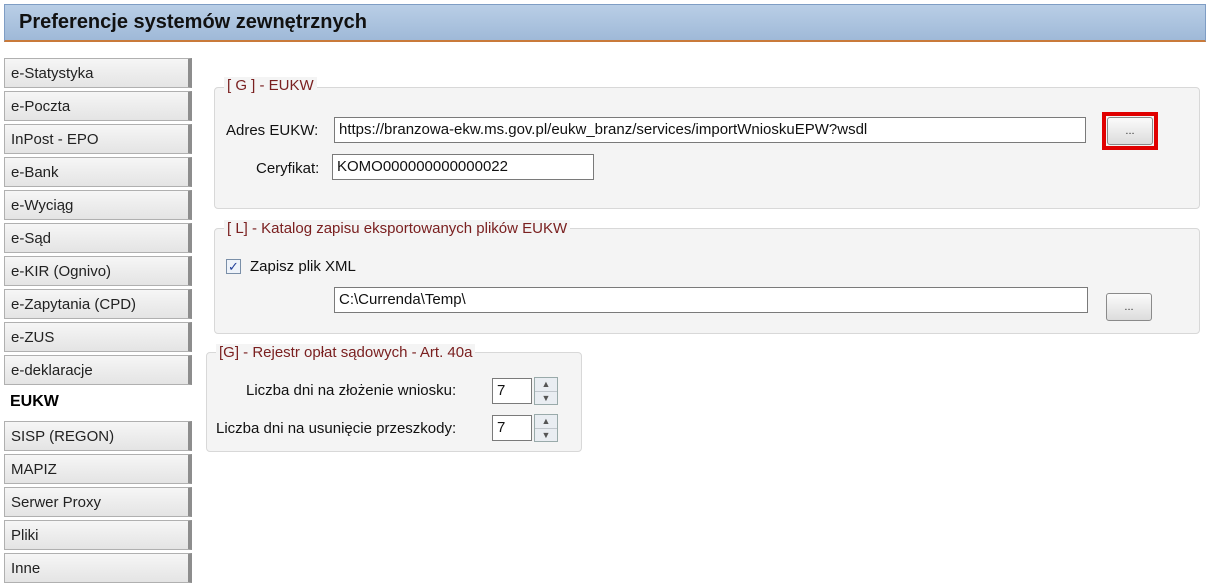 This screenshot has height=588, width=1206. Describe the element at coordinates (351, 390) in the screenshot. I see `days-submit-label: Liczba dni na złożenie wniosku:` at that location.